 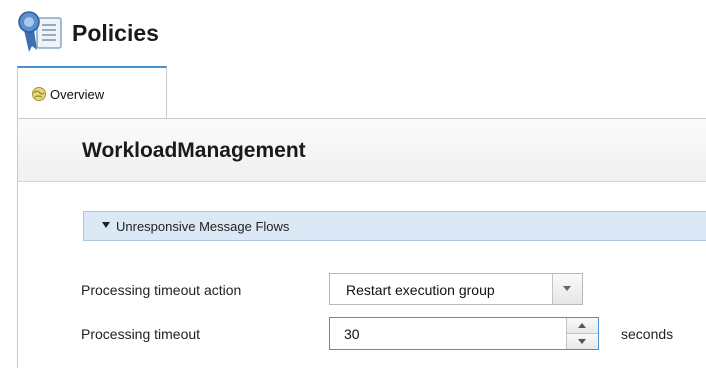 I want to click on globe-icon, so click(x=39, y=94).